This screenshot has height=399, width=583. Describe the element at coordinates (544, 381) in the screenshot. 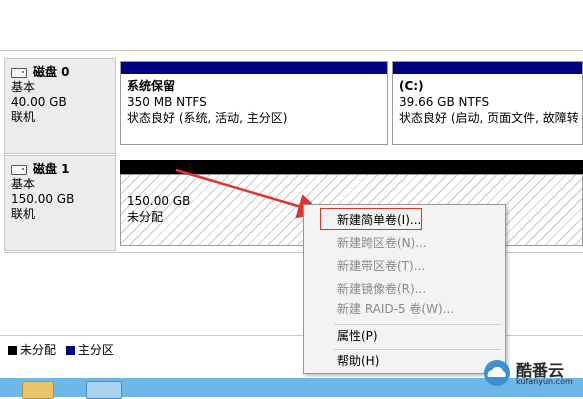

I see `watermark-url: kufanyun.com` at that location.